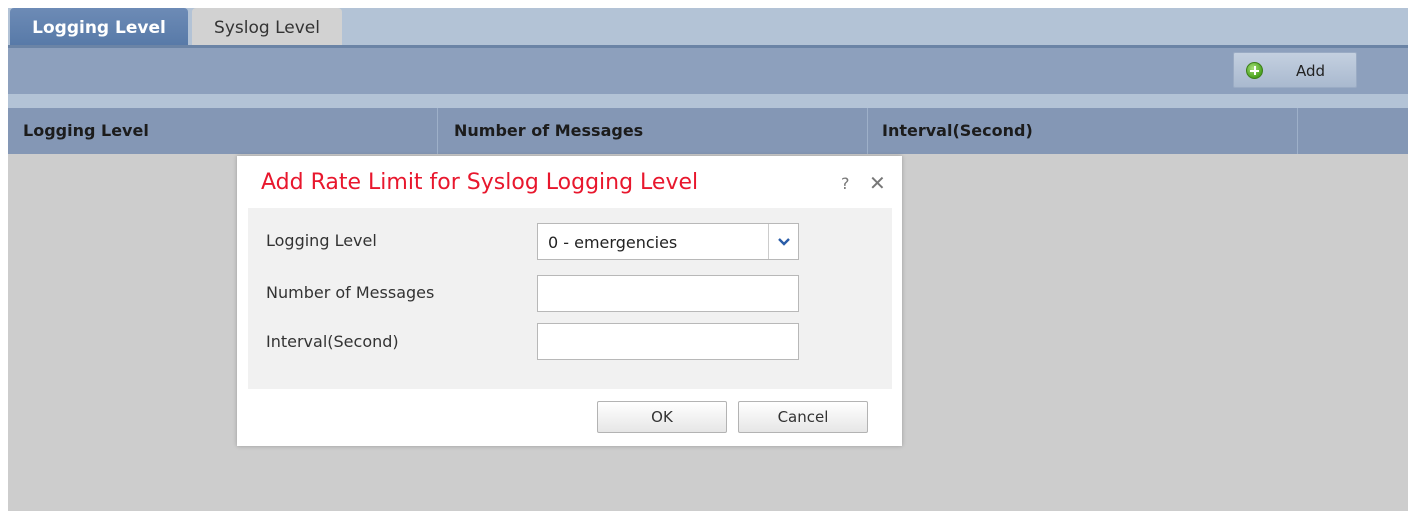  Describe the element at coordinates (877, 183) in the screenshot. I see `close-icon: ✕` at that location.